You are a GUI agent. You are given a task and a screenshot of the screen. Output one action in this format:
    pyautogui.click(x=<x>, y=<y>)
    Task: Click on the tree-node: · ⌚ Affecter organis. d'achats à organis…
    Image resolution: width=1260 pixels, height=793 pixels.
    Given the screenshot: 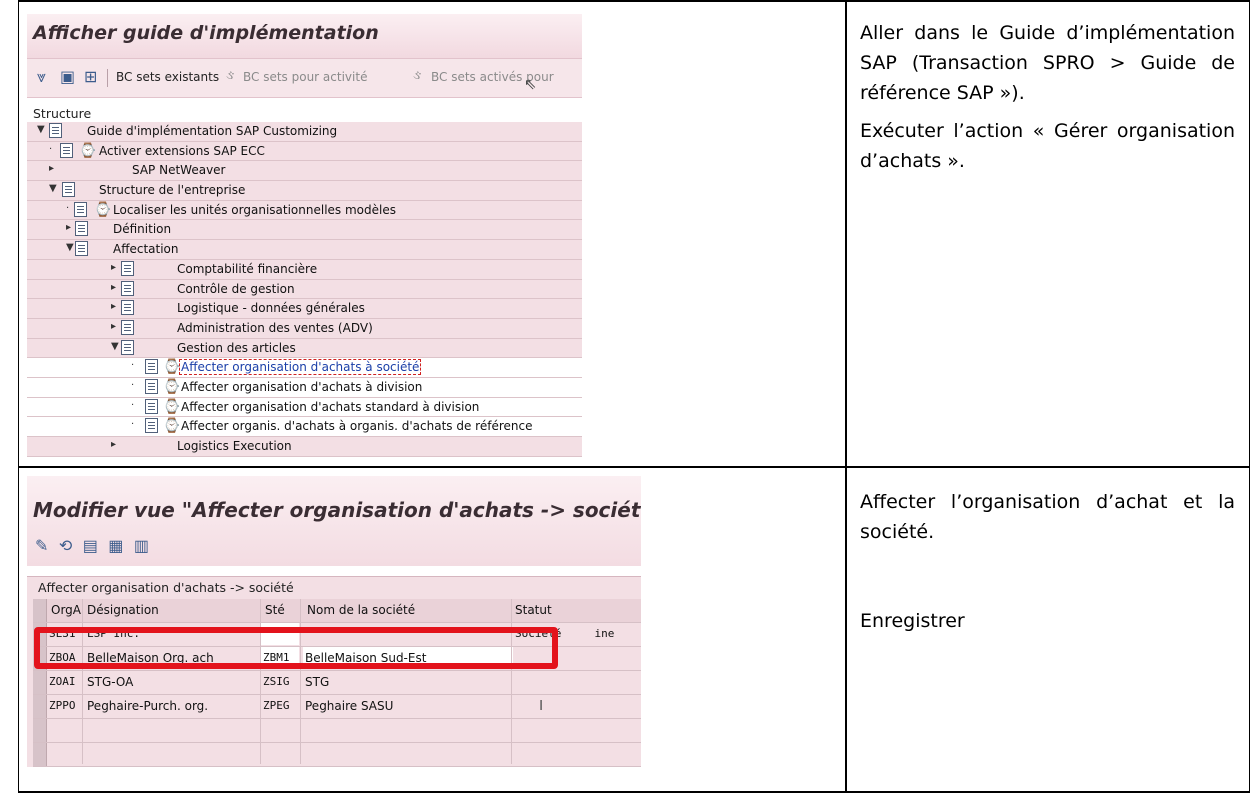 What is the action you would take?
    pyautogui.click(x=304, y=427)
    